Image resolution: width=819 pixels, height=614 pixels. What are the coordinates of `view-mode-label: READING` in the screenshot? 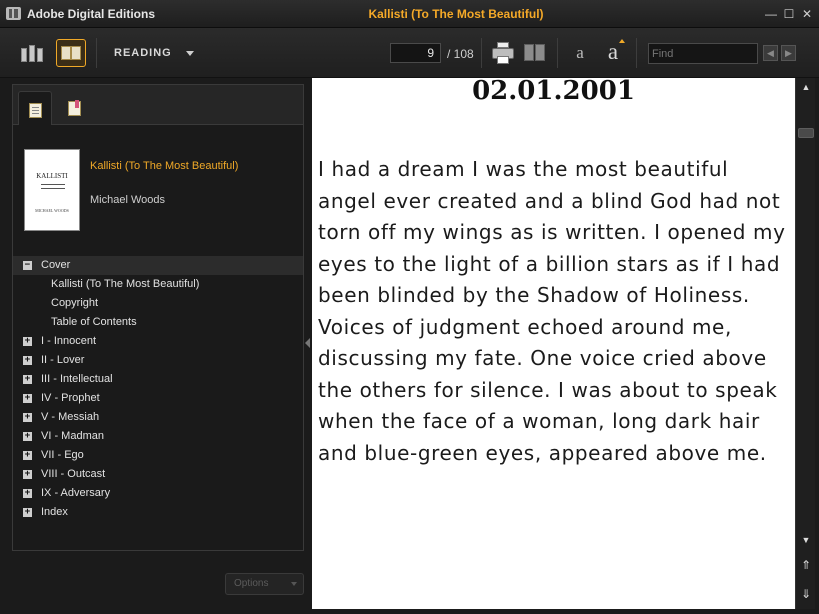 It's located at (143, 53).